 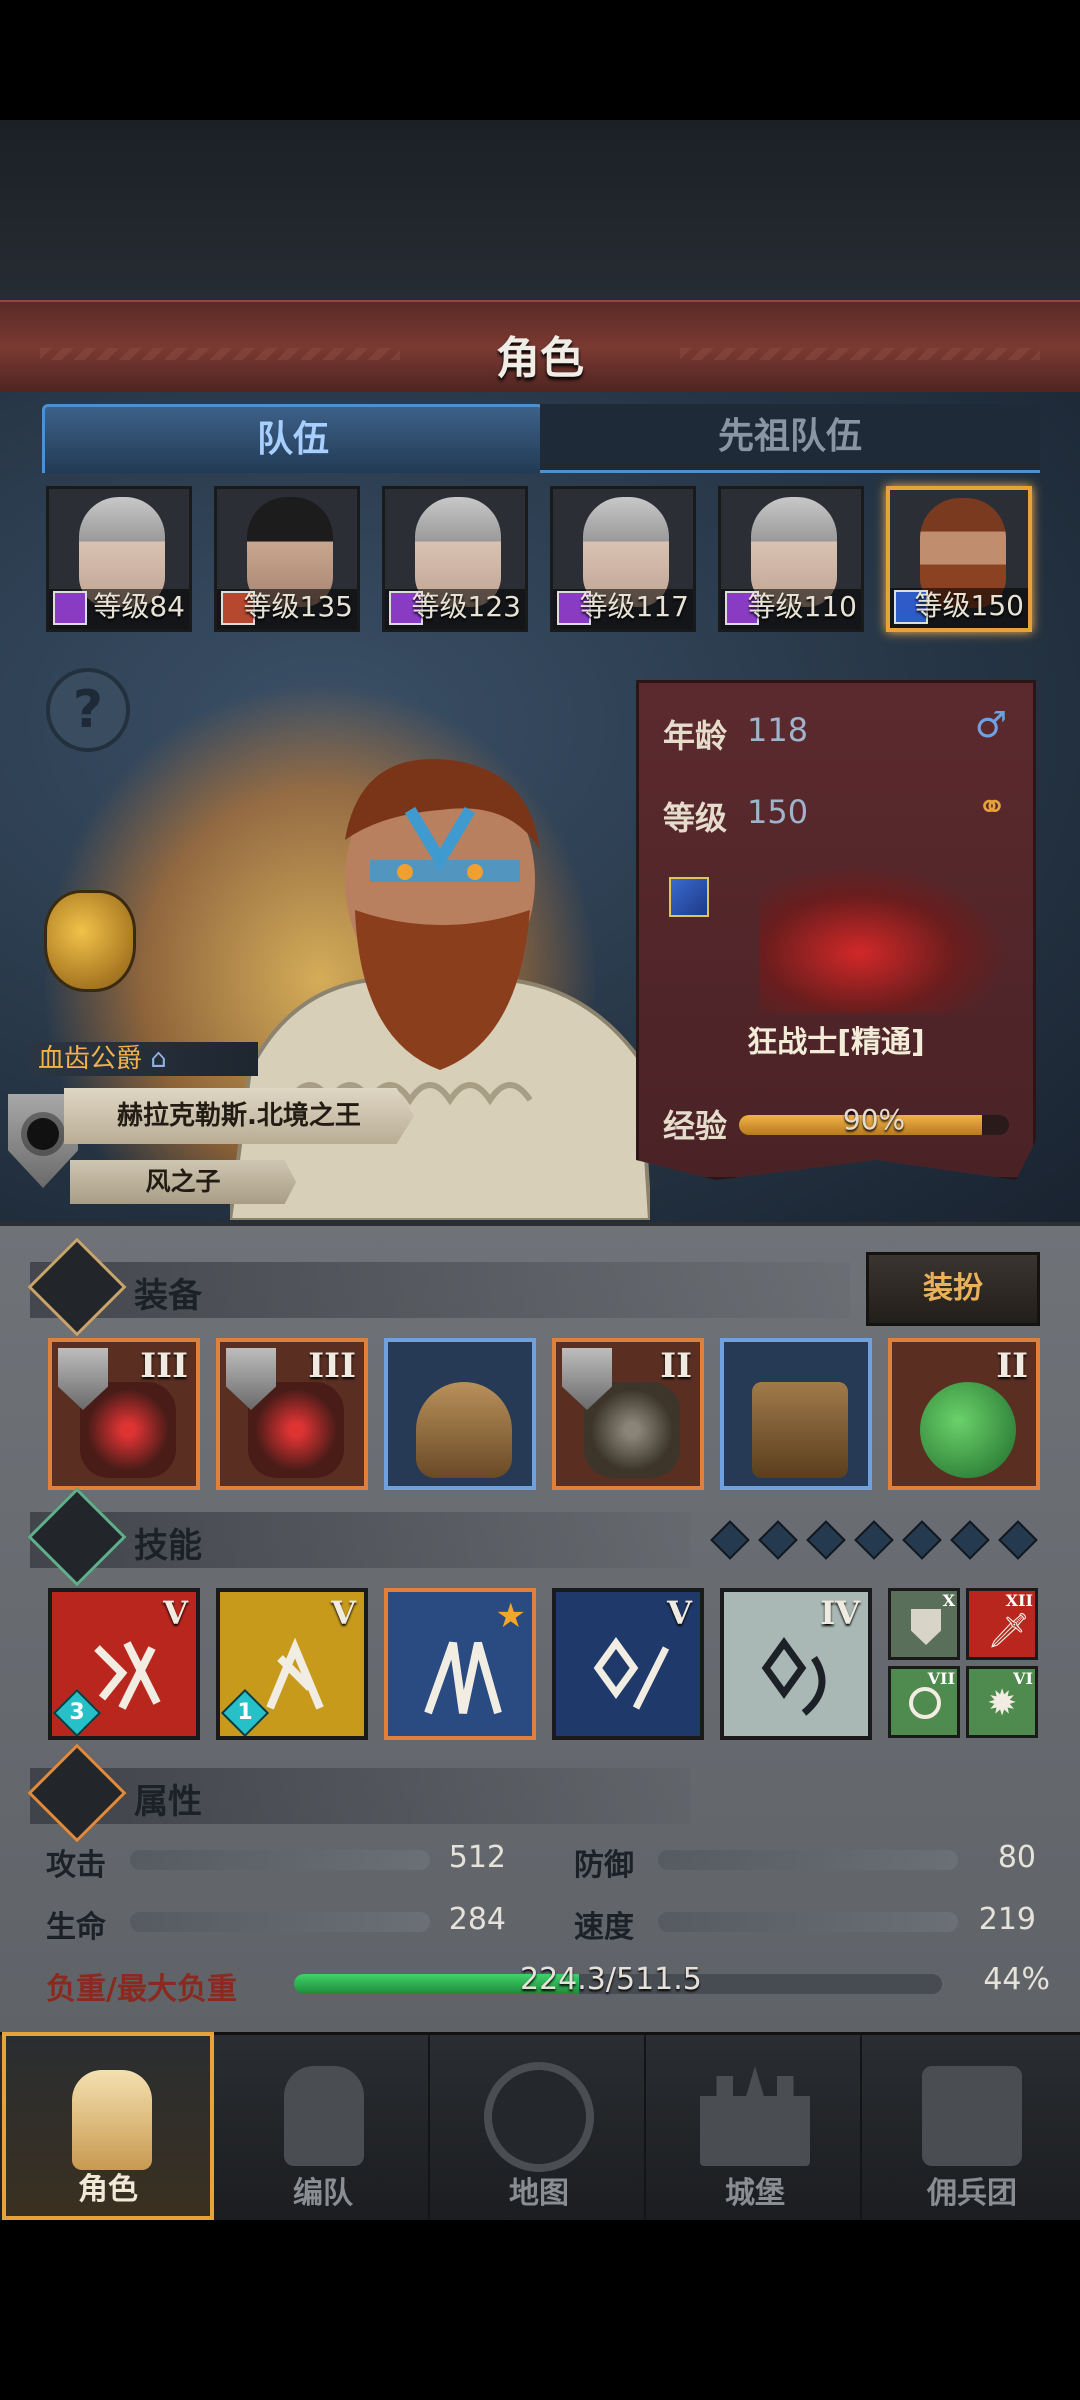 I want to click on nav-castle: 城堡, so click(x=756, y=2126).